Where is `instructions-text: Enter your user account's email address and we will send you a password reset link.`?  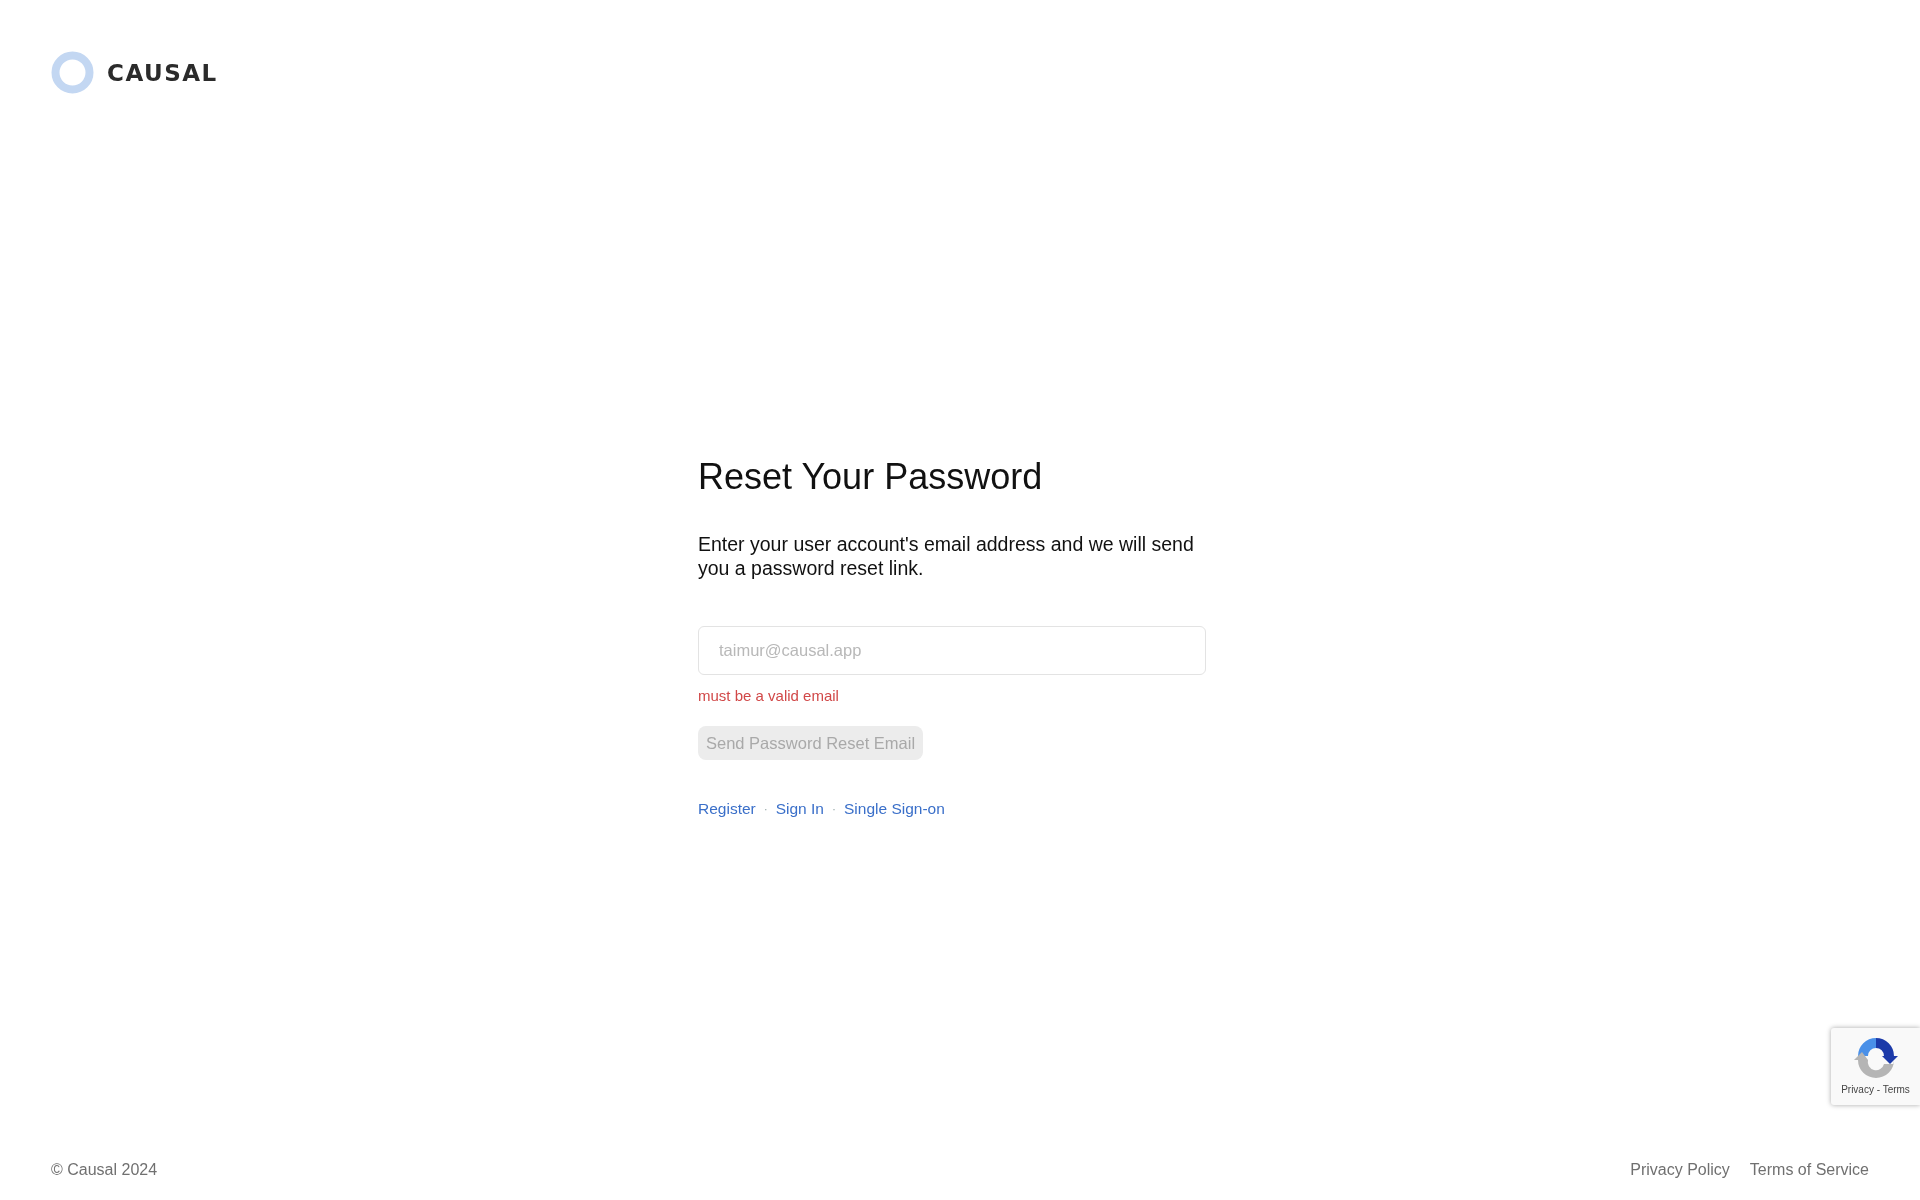
instructions-text: Enter your user account's email address and we will send you a password reset link. is located at coordinates (946, 556).